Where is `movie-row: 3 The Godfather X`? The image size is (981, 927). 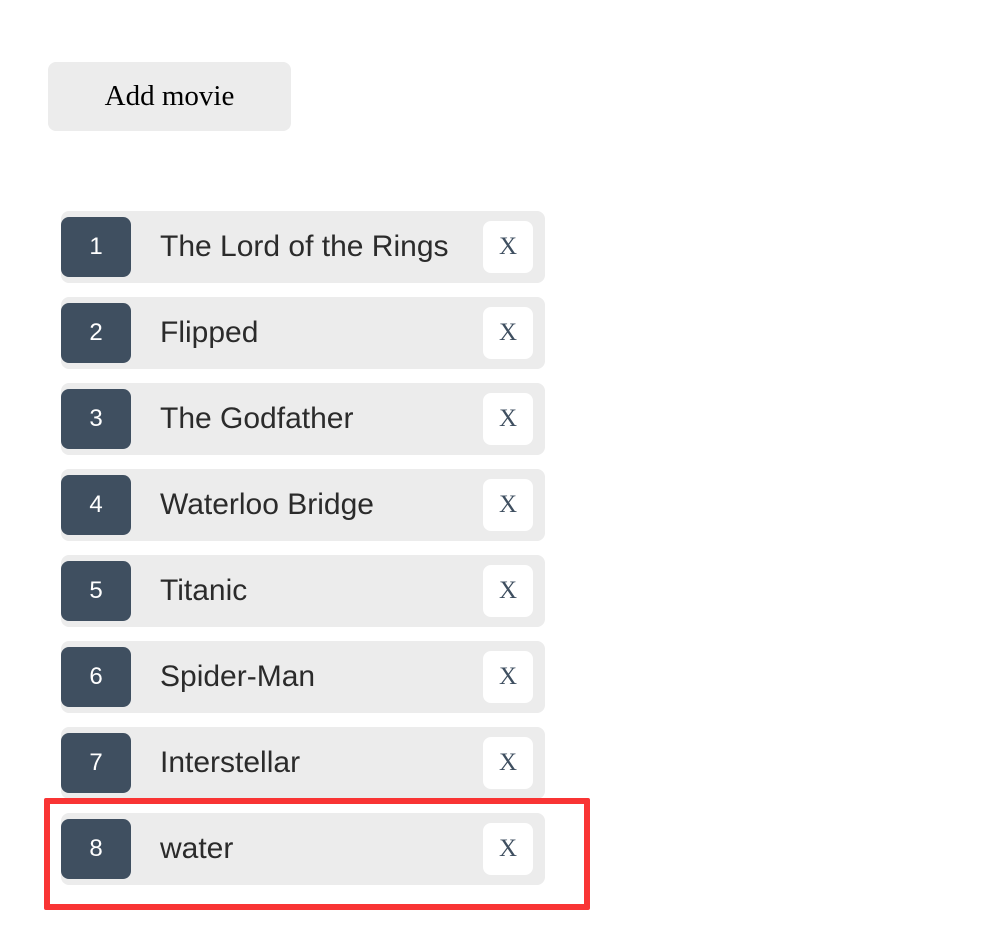 movie-row: 3 The Godfather X is located at coordinates (303, 419).